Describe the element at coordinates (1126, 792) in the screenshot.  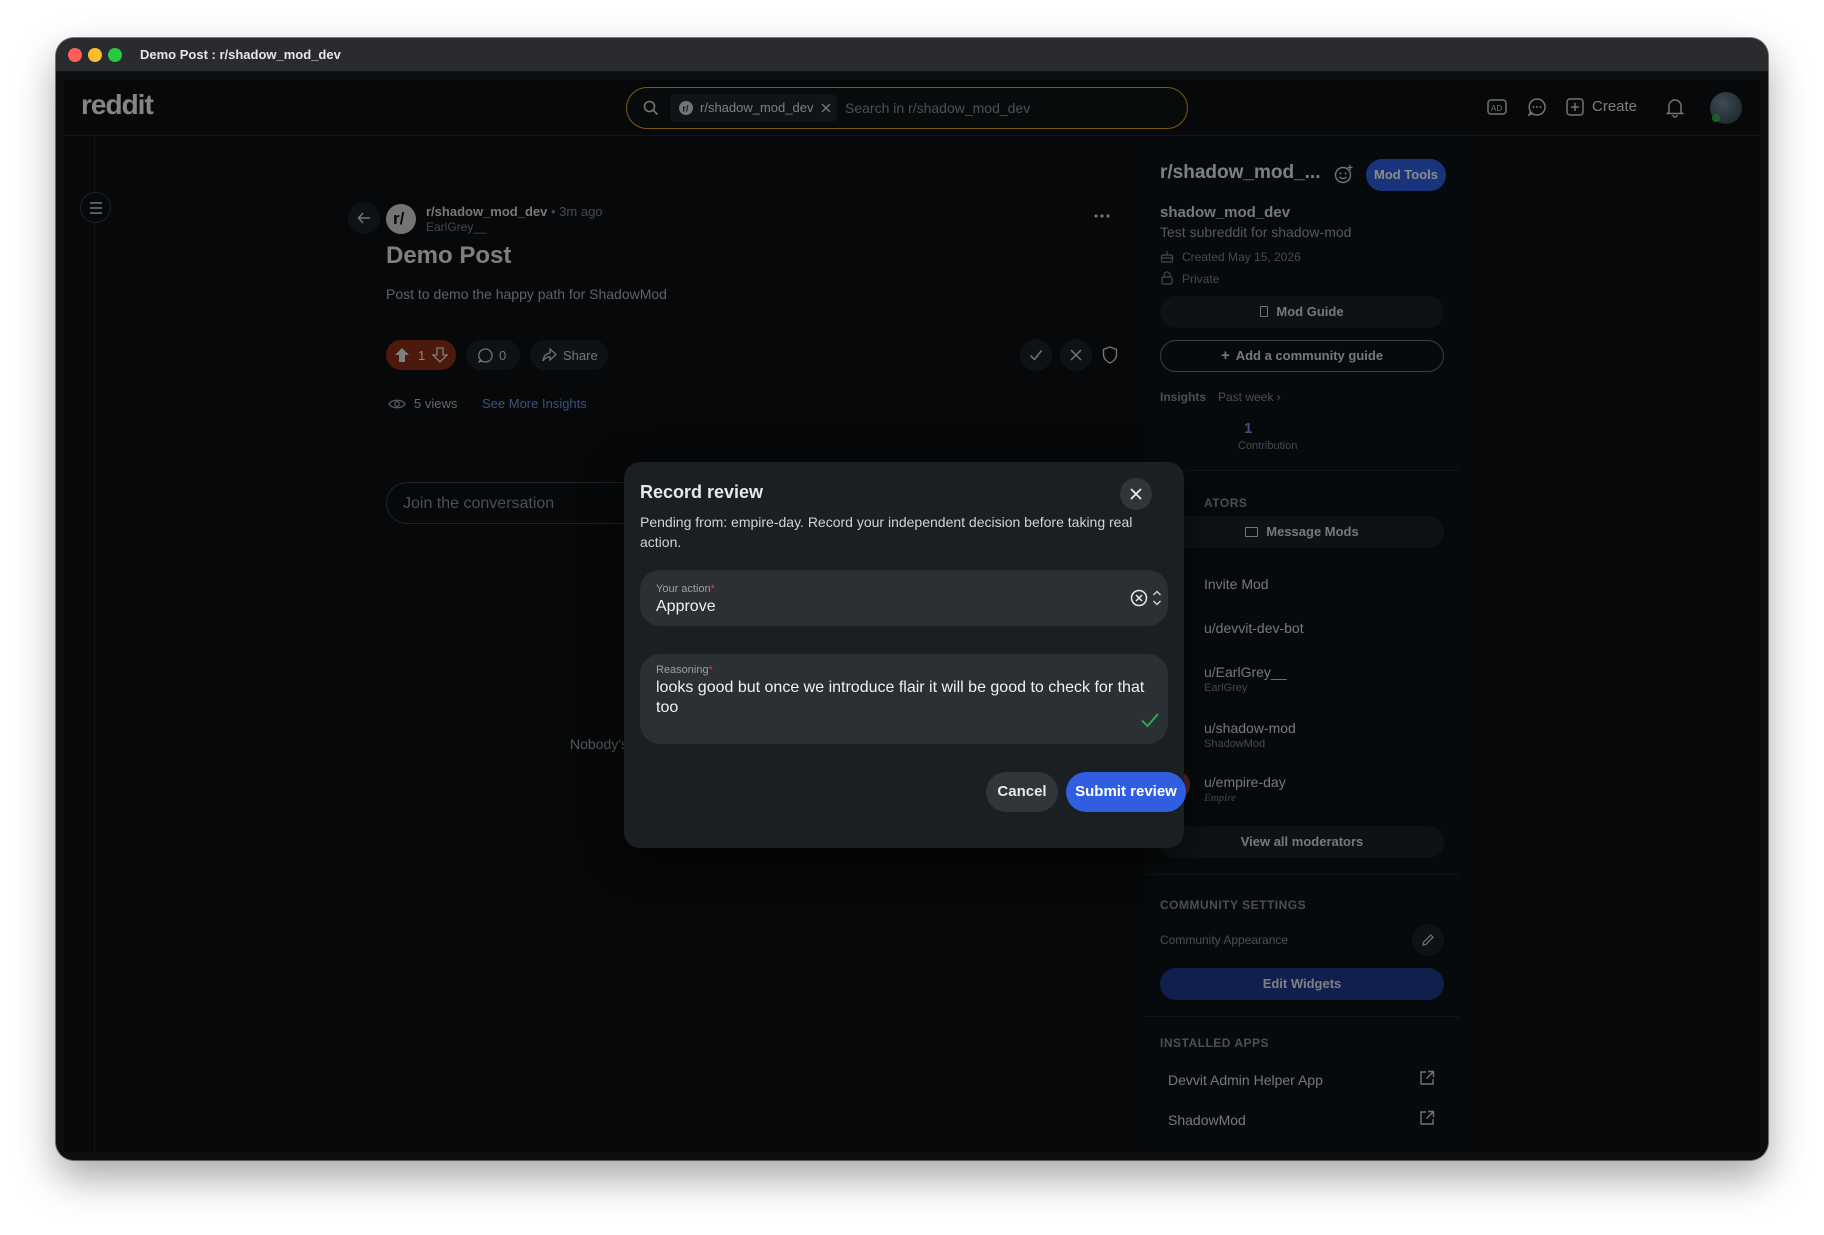
I see `submit-review-button: Submit review` at that location.